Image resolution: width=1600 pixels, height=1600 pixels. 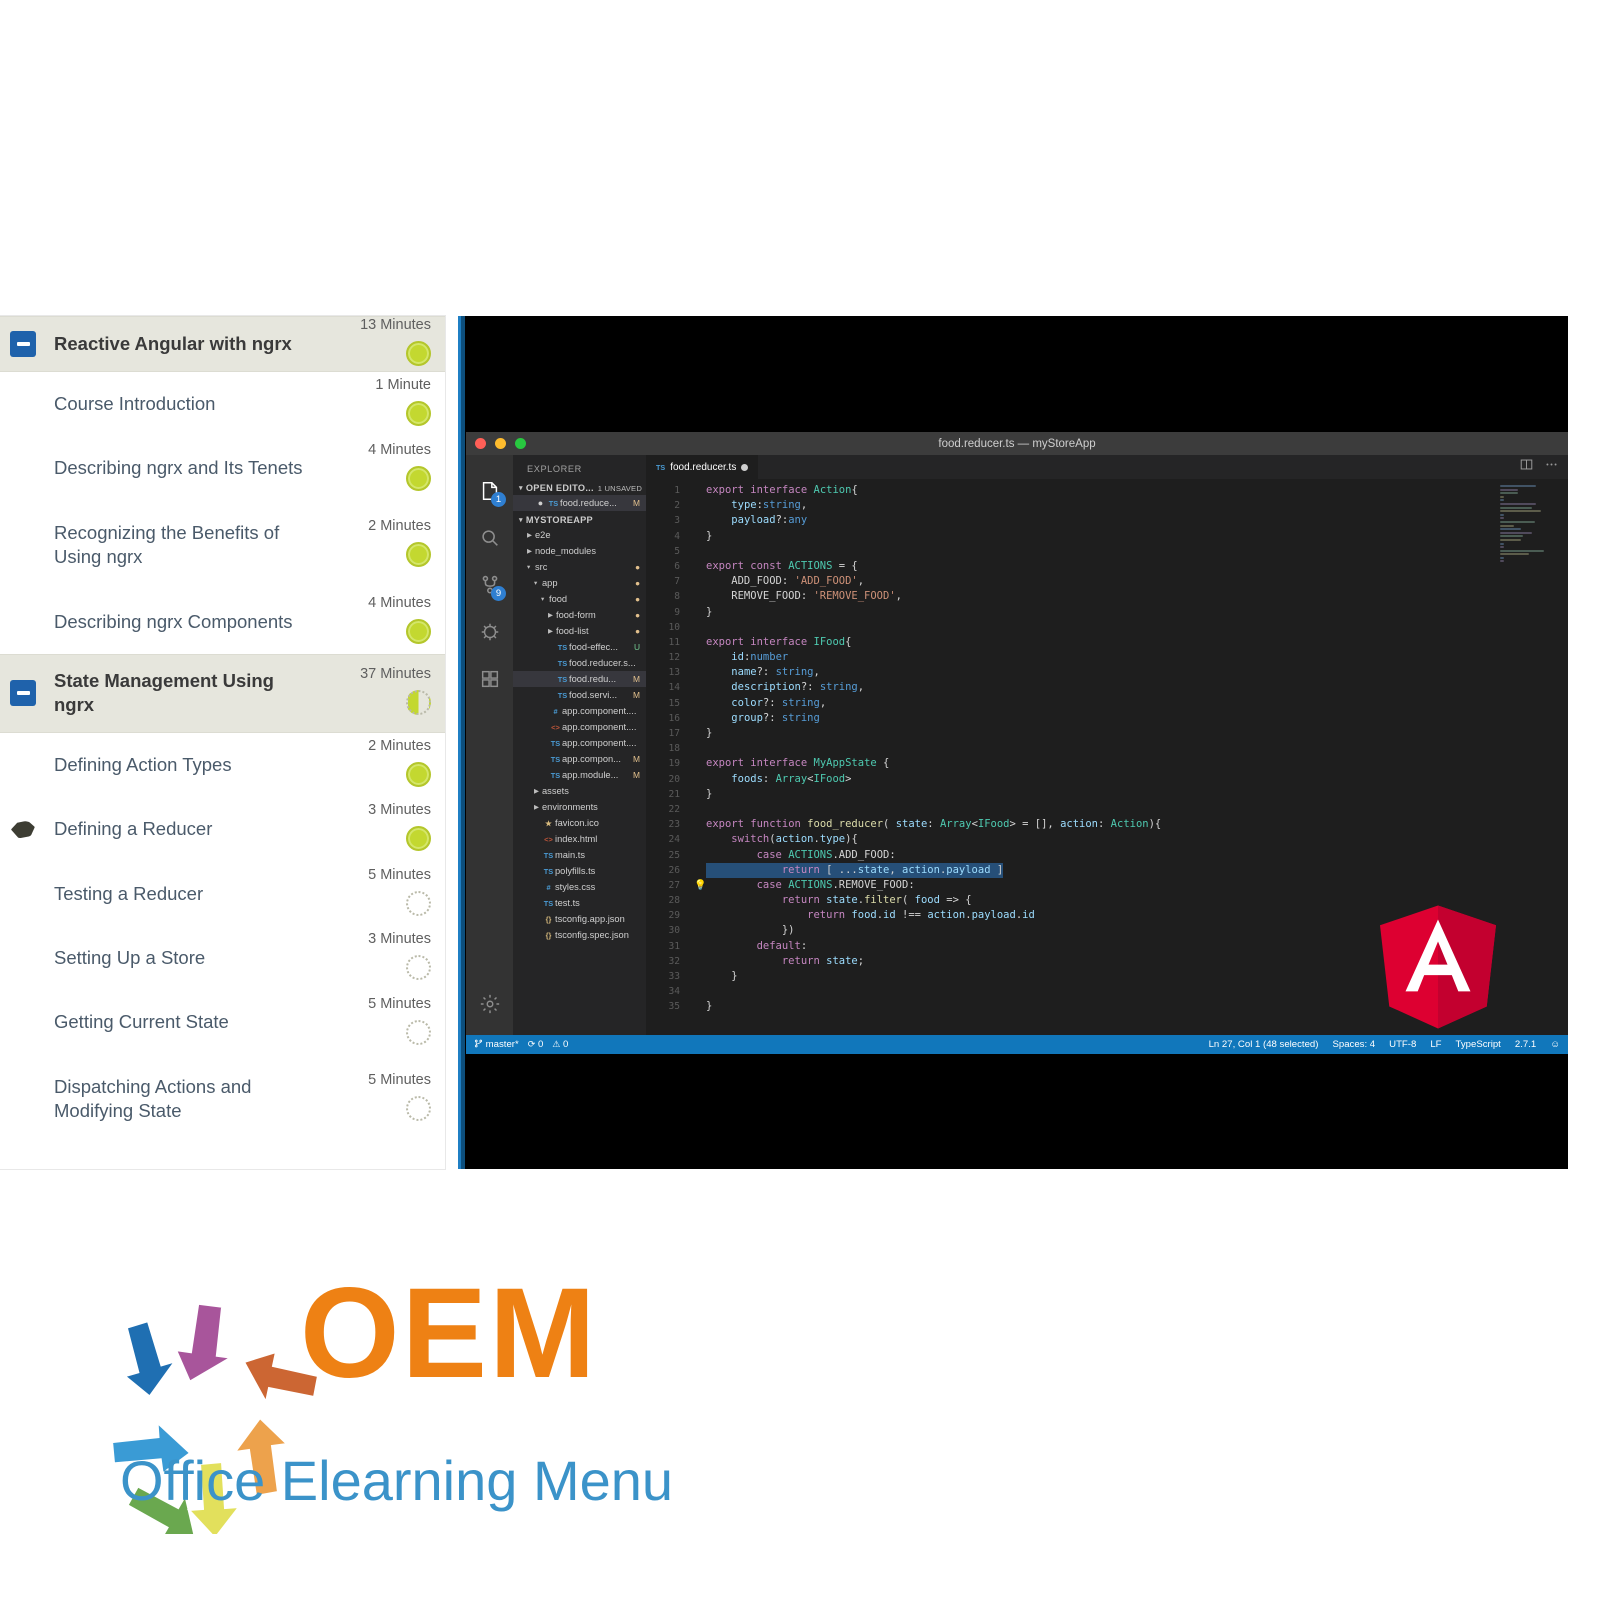 I want to click on file-tree-item: TS app.compon... M, so click(x=579, y=759).